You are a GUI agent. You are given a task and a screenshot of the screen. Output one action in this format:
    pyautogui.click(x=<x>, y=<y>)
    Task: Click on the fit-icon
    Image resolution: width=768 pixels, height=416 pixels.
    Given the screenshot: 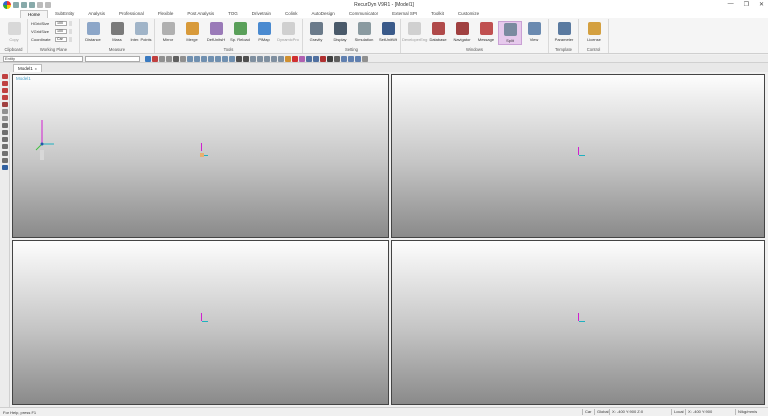 What is the action you would take?
    pyautogui.click(x=176, y=59)
    